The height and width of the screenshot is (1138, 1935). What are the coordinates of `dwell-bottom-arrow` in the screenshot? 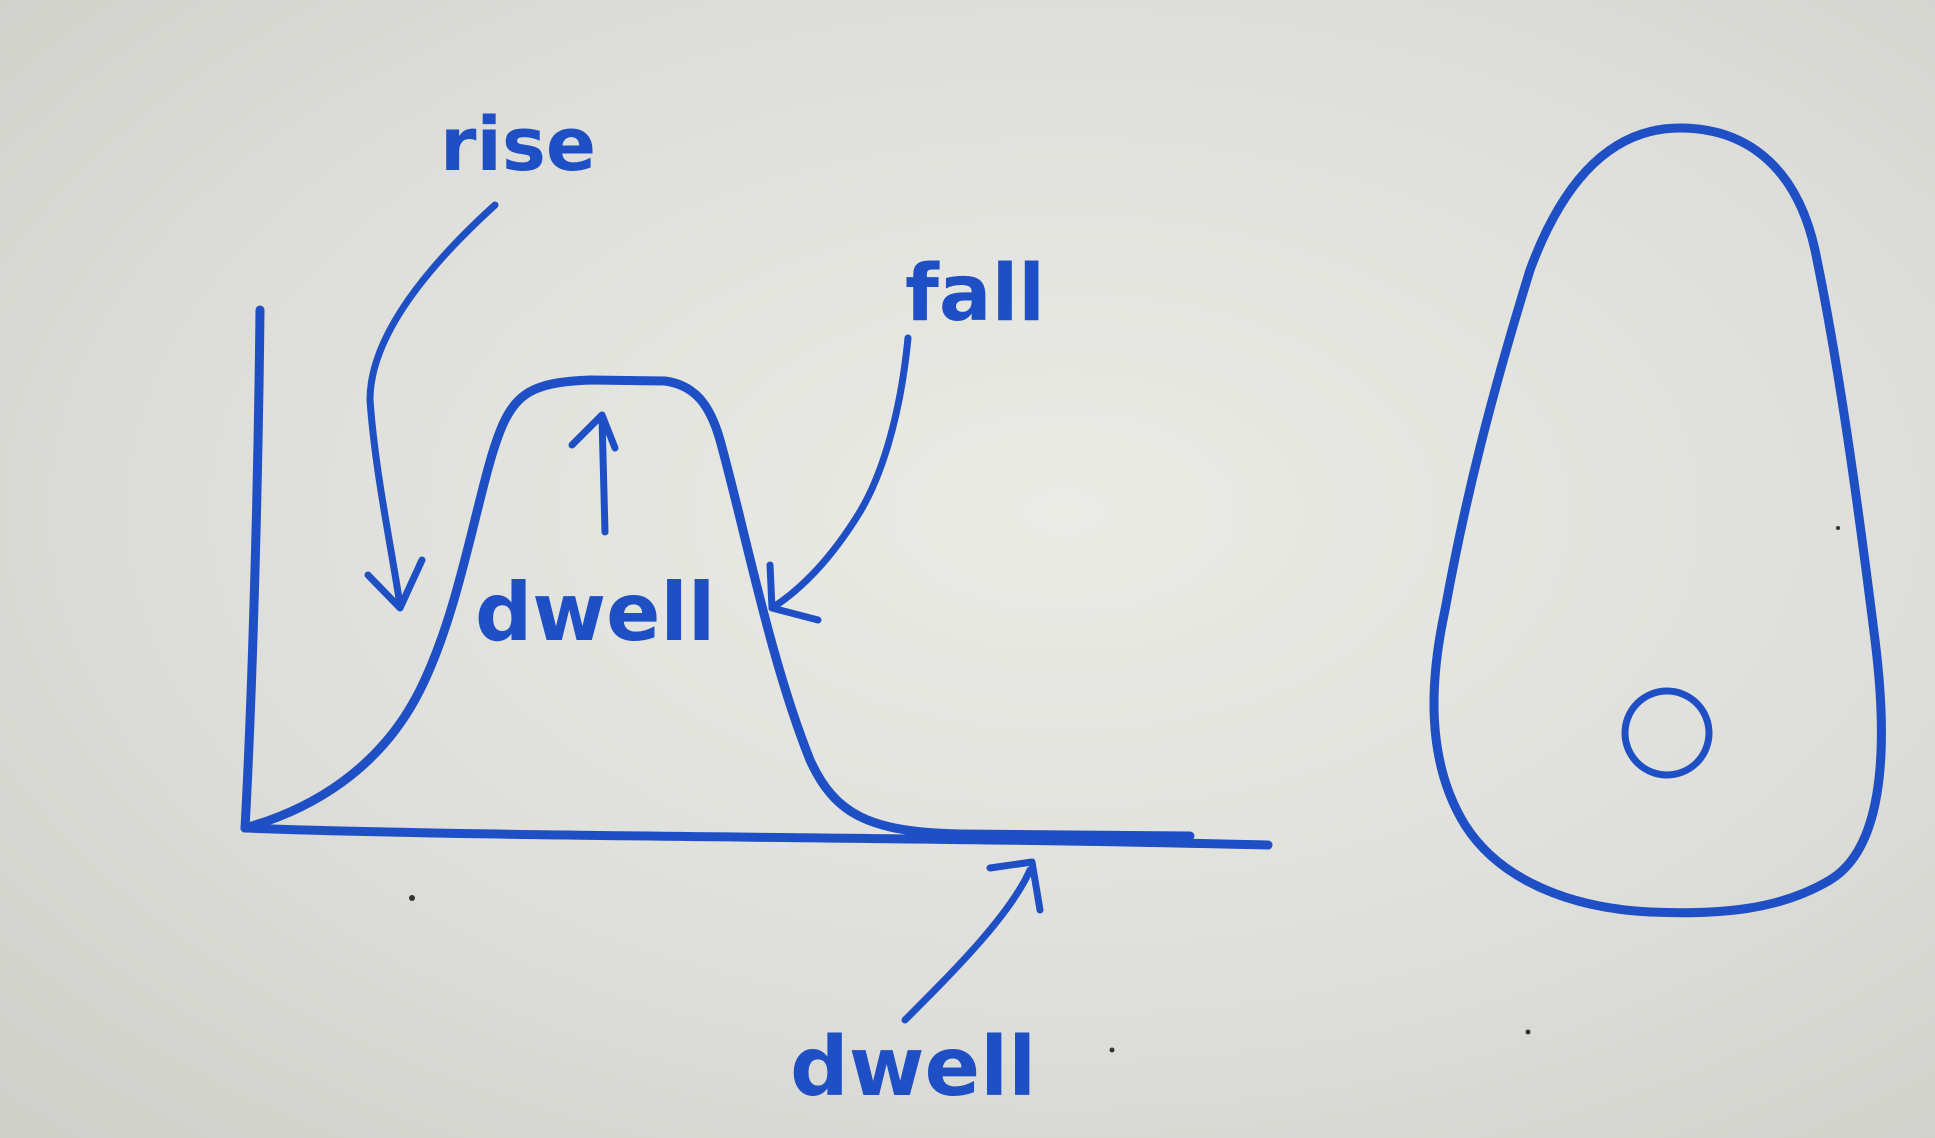 It's located at (972, 941).